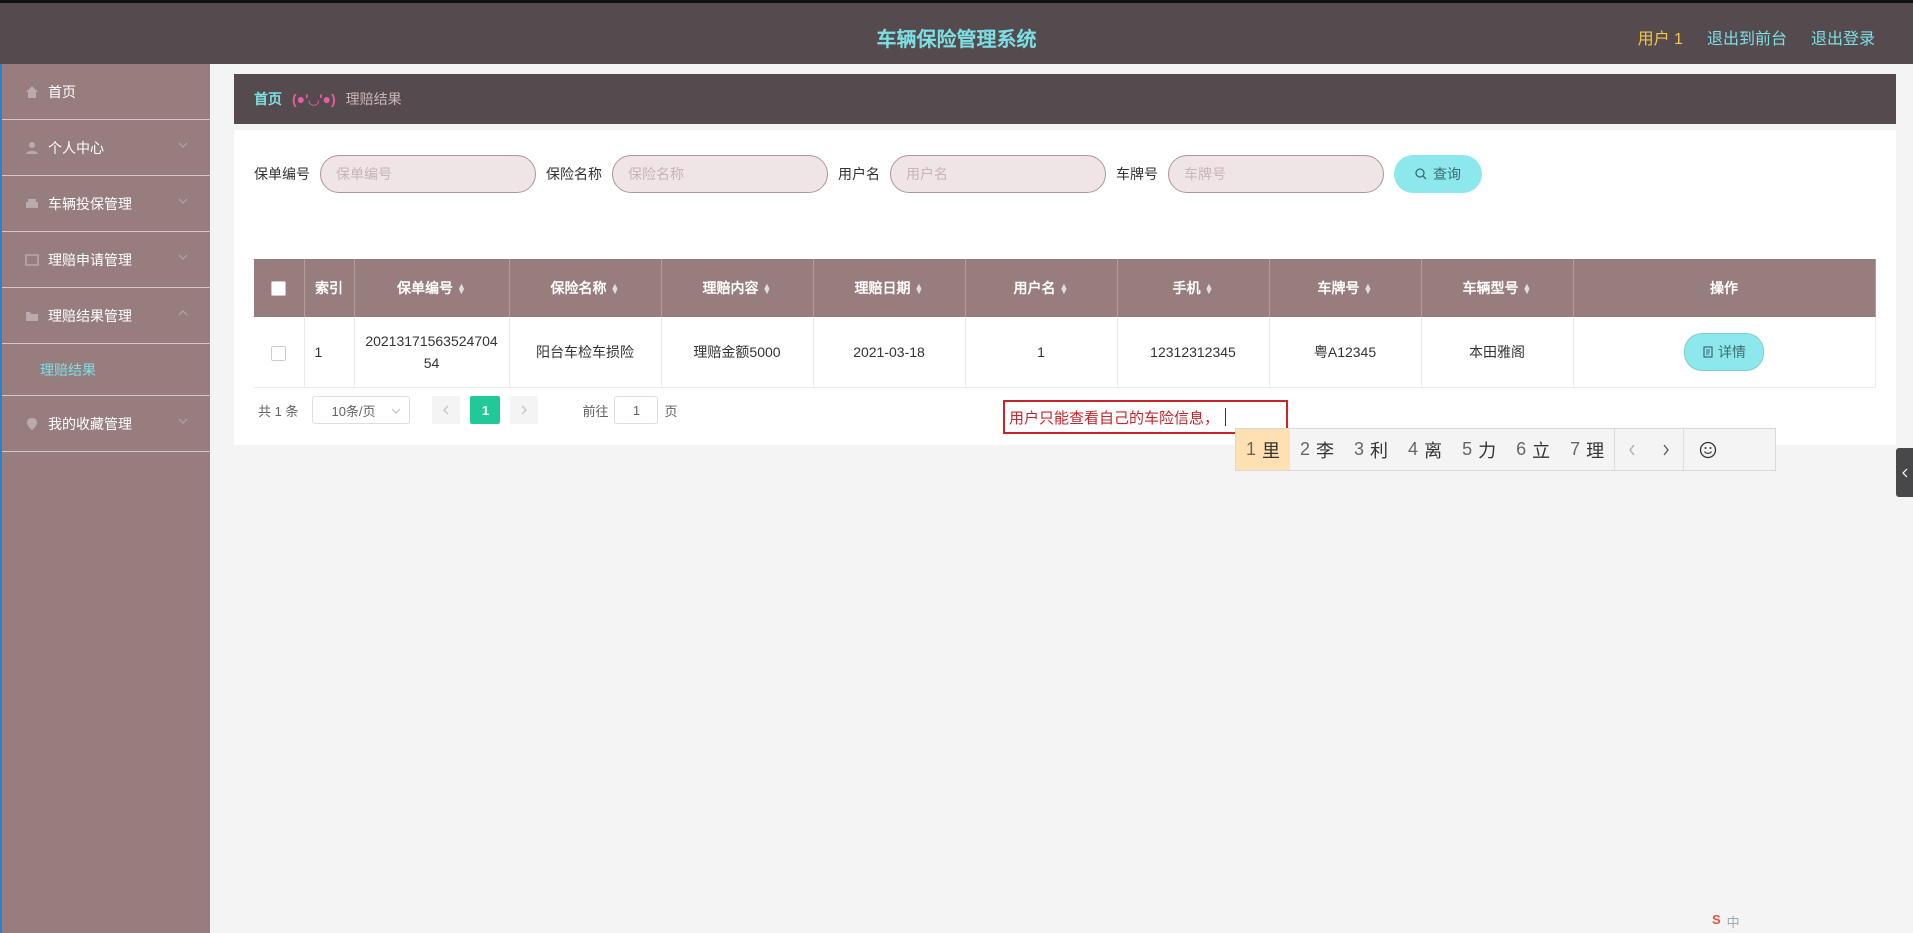 Image resolution: width=1913 pixels, height=933 pixels. I want to click on column-header: 理赔内容 ▲ ▼, so click(737, 288).